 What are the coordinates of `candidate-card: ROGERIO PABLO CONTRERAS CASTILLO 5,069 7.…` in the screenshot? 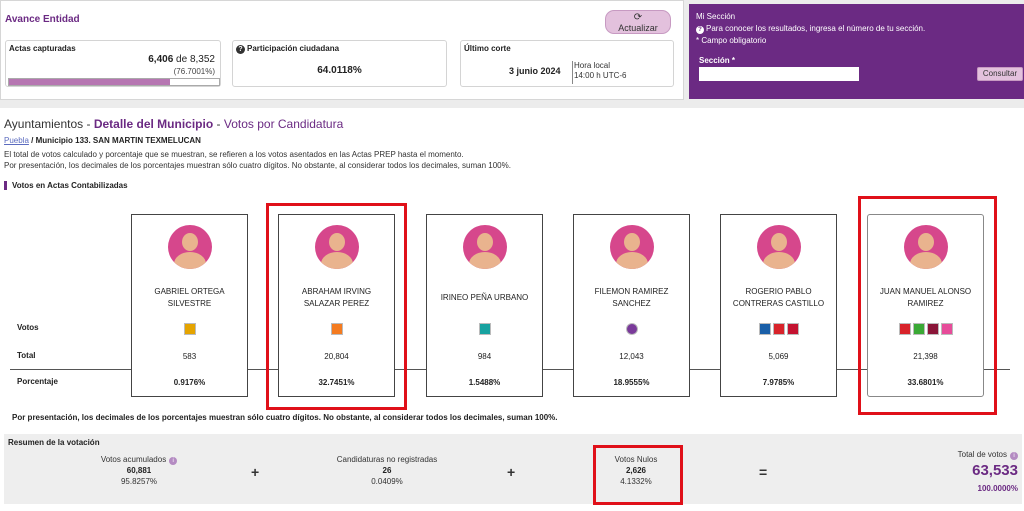 It's located at (778, 305).